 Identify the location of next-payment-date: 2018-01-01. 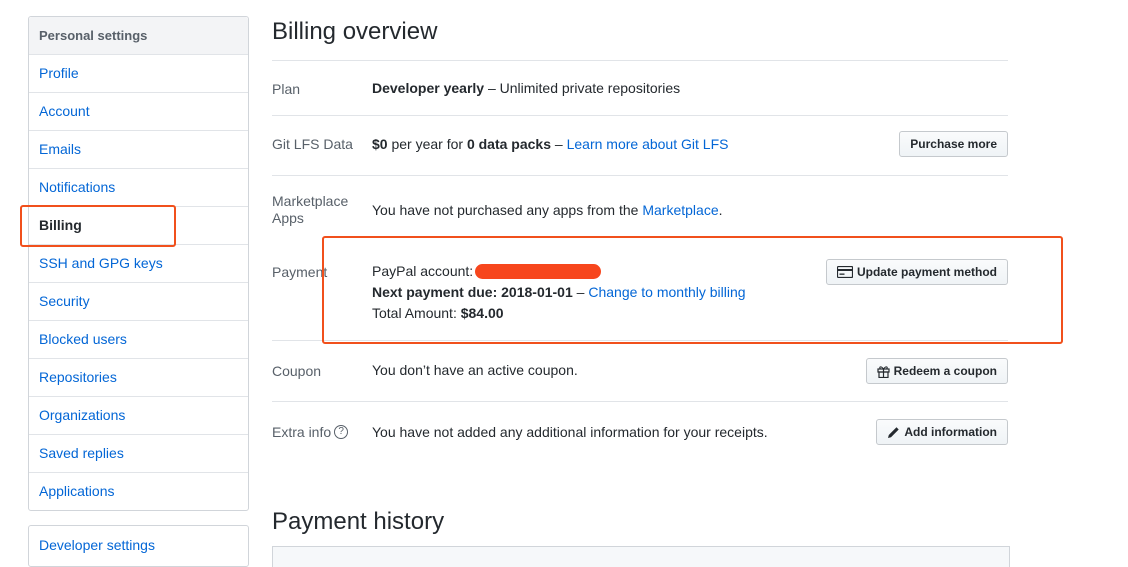
(537, 292).